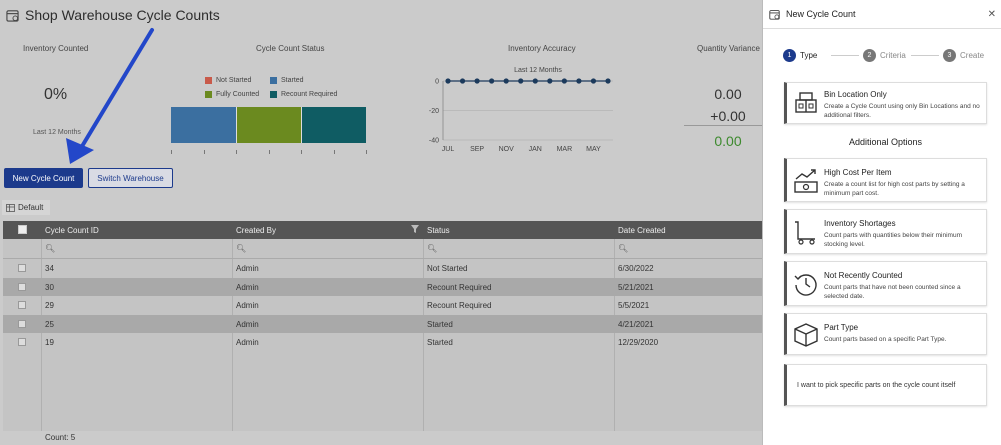 The height and width of the screenshot is (445, 1001). Describe the element at coordinates (415, 229) in the screenshot. I see `filter-icon` at that location.